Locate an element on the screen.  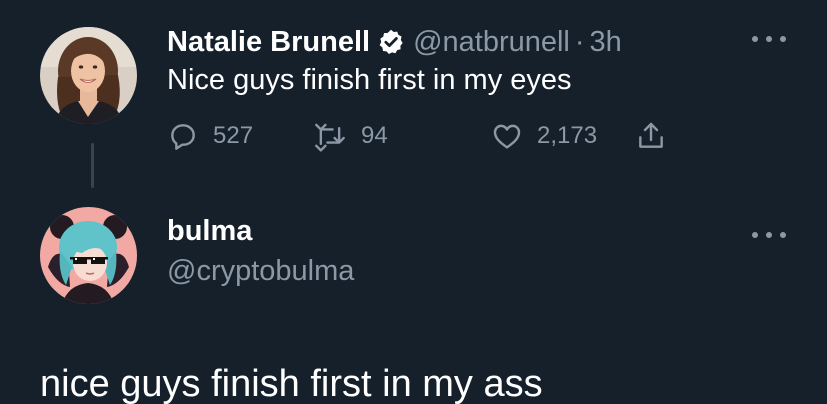
verified-badge-icon is located at coordinates (391, 42).